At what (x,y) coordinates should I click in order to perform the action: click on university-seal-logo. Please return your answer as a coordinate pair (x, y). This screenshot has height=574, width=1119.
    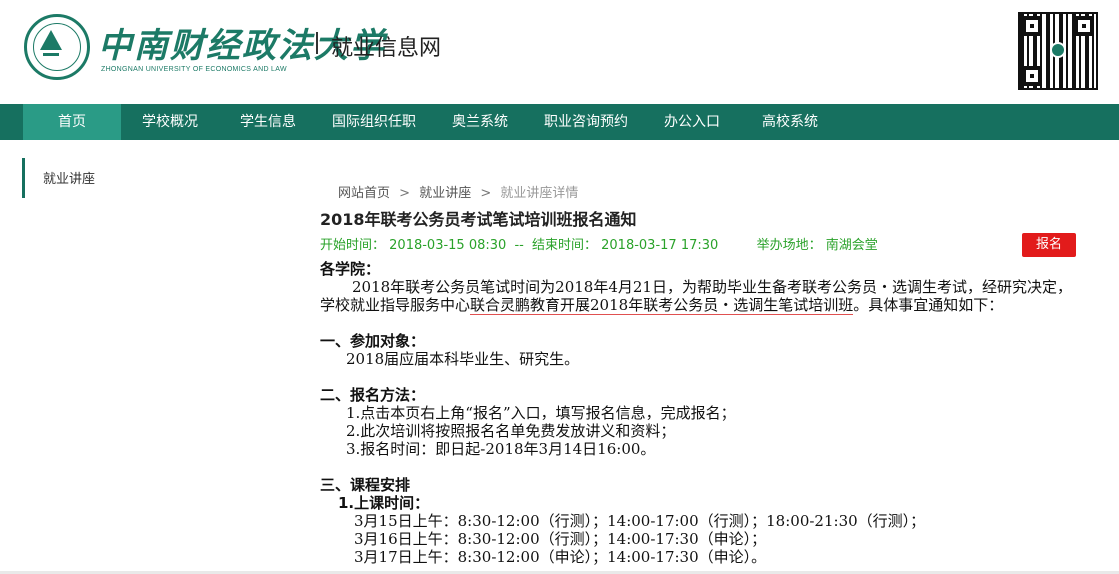
    Looking at the image, I should click on (57, 47).